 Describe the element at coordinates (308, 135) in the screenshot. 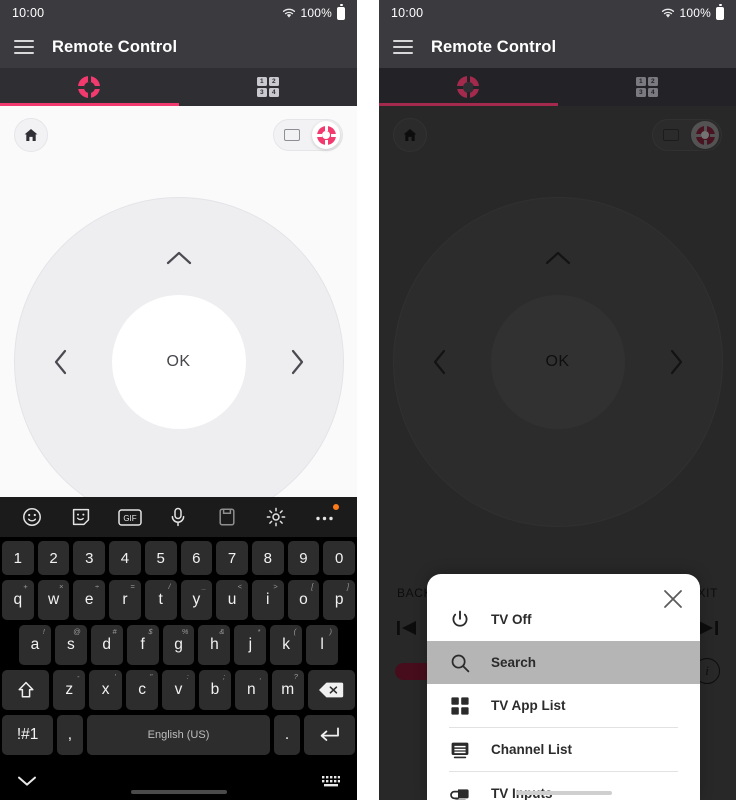

I see `mode-toggle` at that location.